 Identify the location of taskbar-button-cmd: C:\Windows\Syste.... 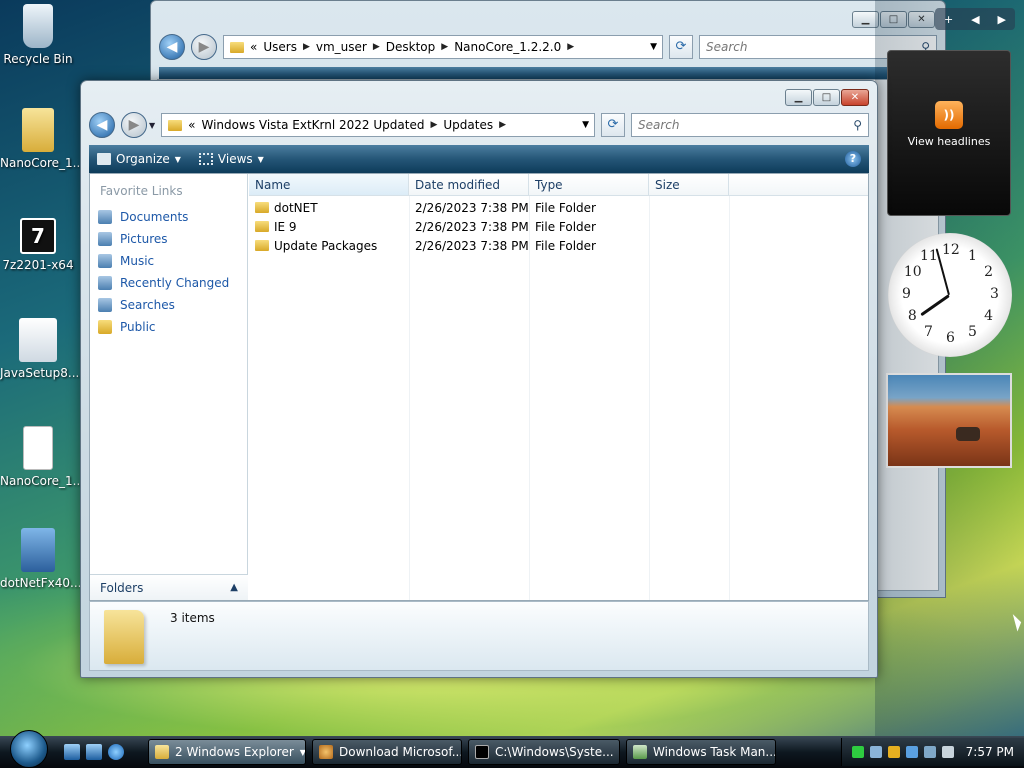
(544, 752).